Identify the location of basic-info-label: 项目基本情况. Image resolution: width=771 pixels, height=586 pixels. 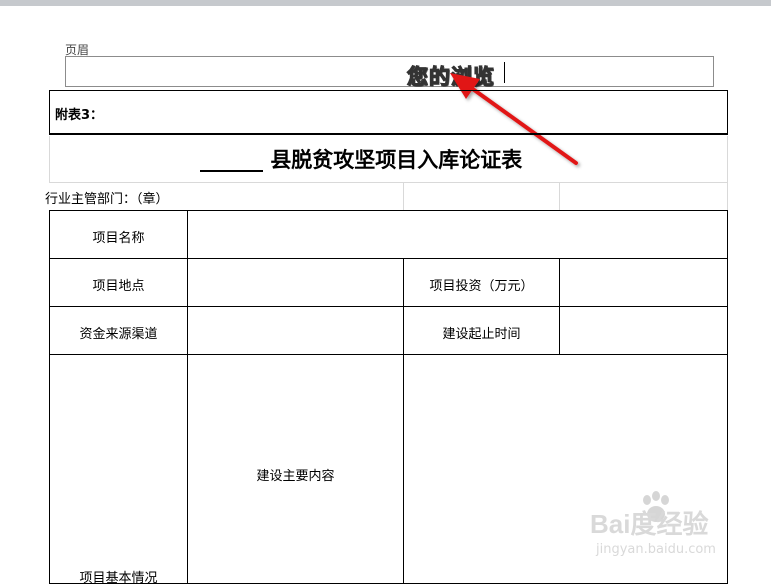
(118, 578).